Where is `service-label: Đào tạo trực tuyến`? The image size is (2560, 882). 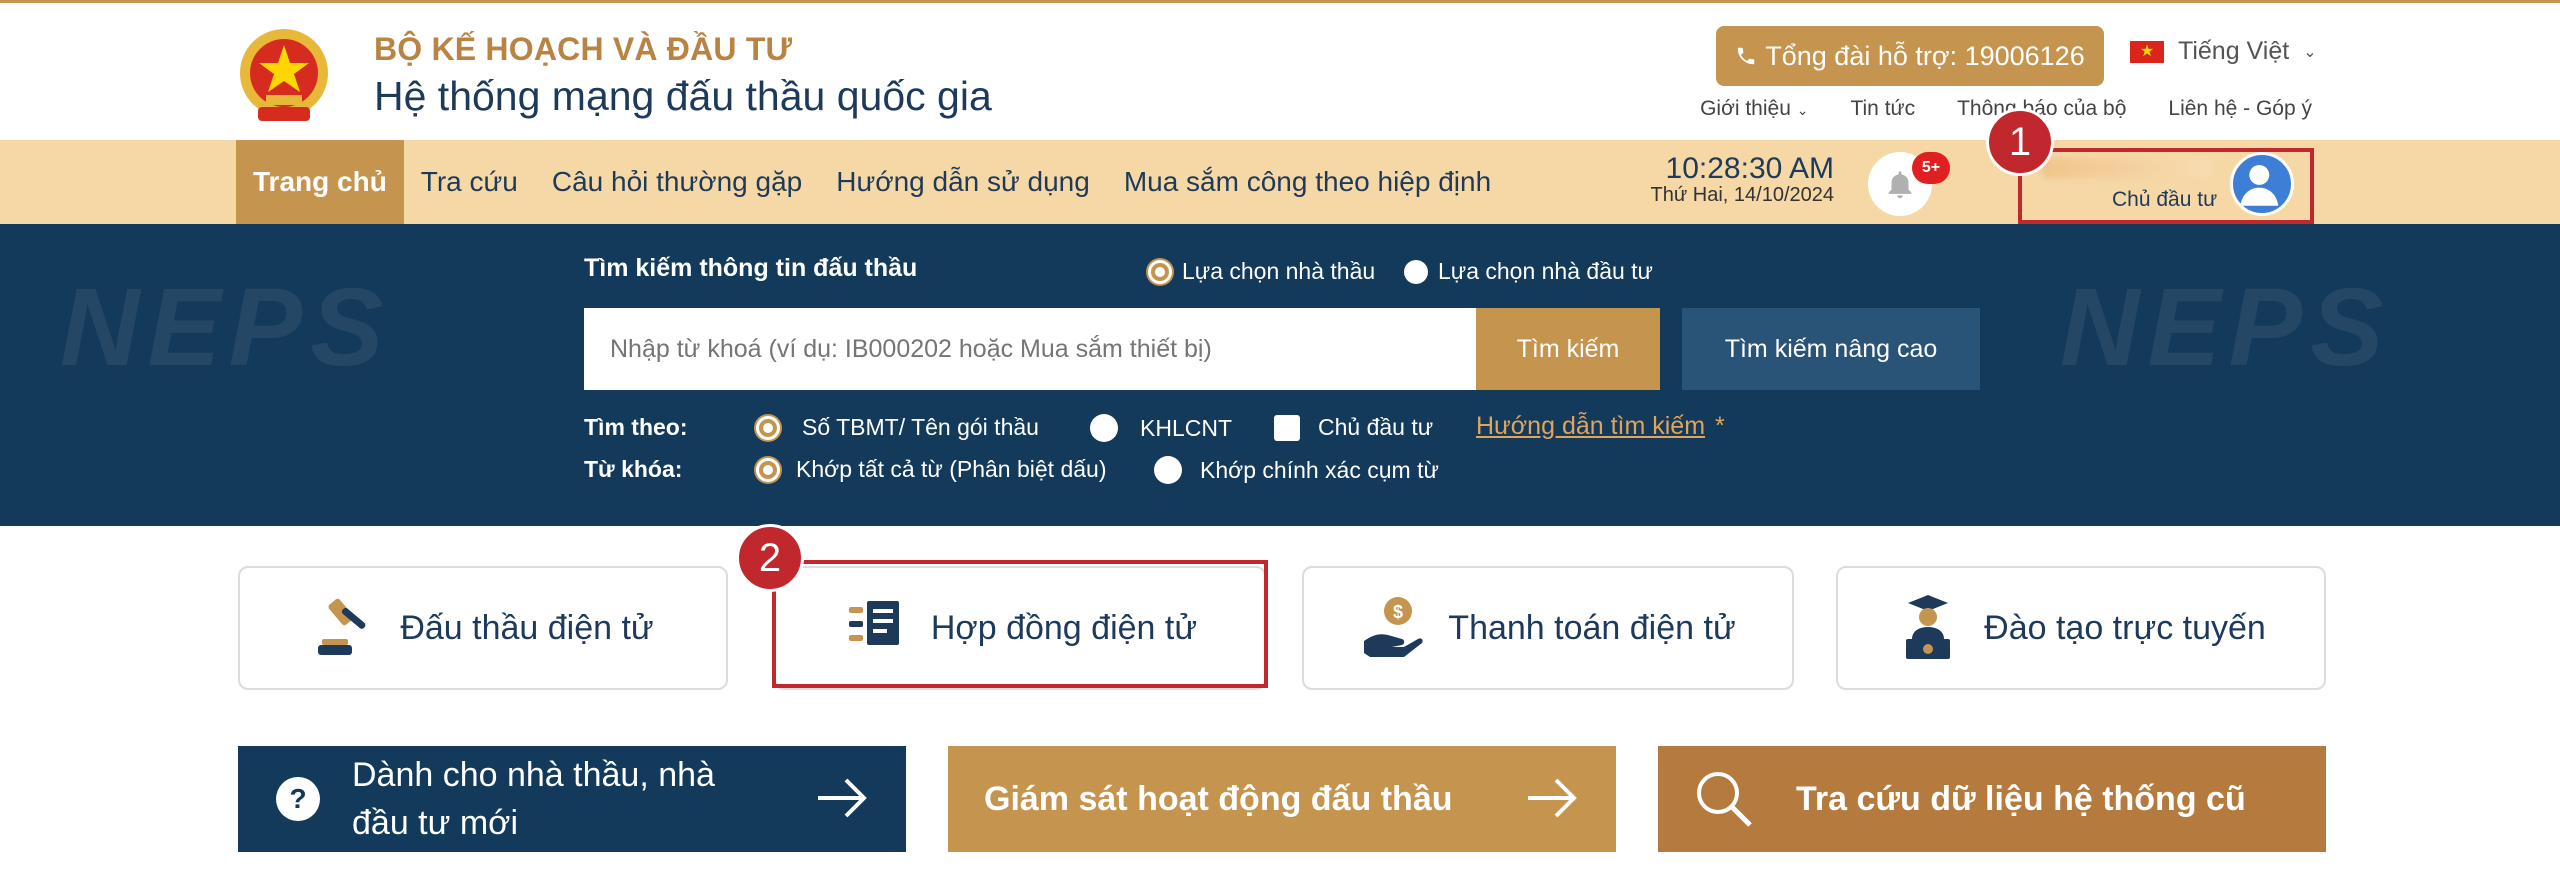
service-label: Đào tạo trực tuyến is located at coordinates (2125, 627).